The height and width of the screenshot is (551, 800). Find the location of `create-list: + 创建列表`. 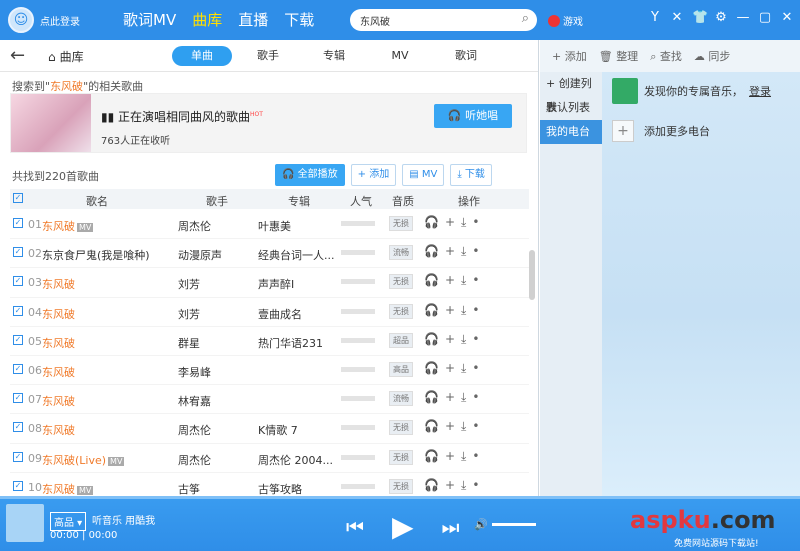

create-list: + 创建列表 is located at coordinates (571, 93).